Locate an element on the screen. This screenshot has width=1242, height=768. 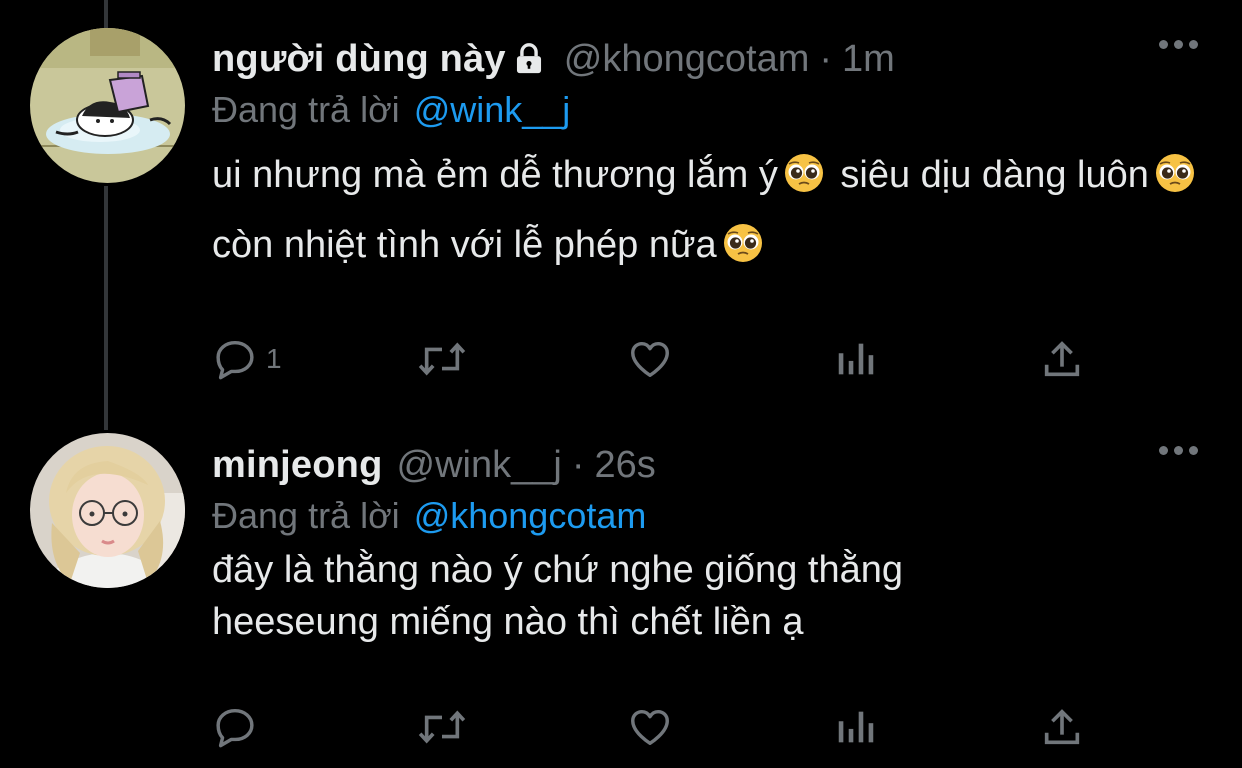
display-name: người dùng này is located at coordinates (359, 59).